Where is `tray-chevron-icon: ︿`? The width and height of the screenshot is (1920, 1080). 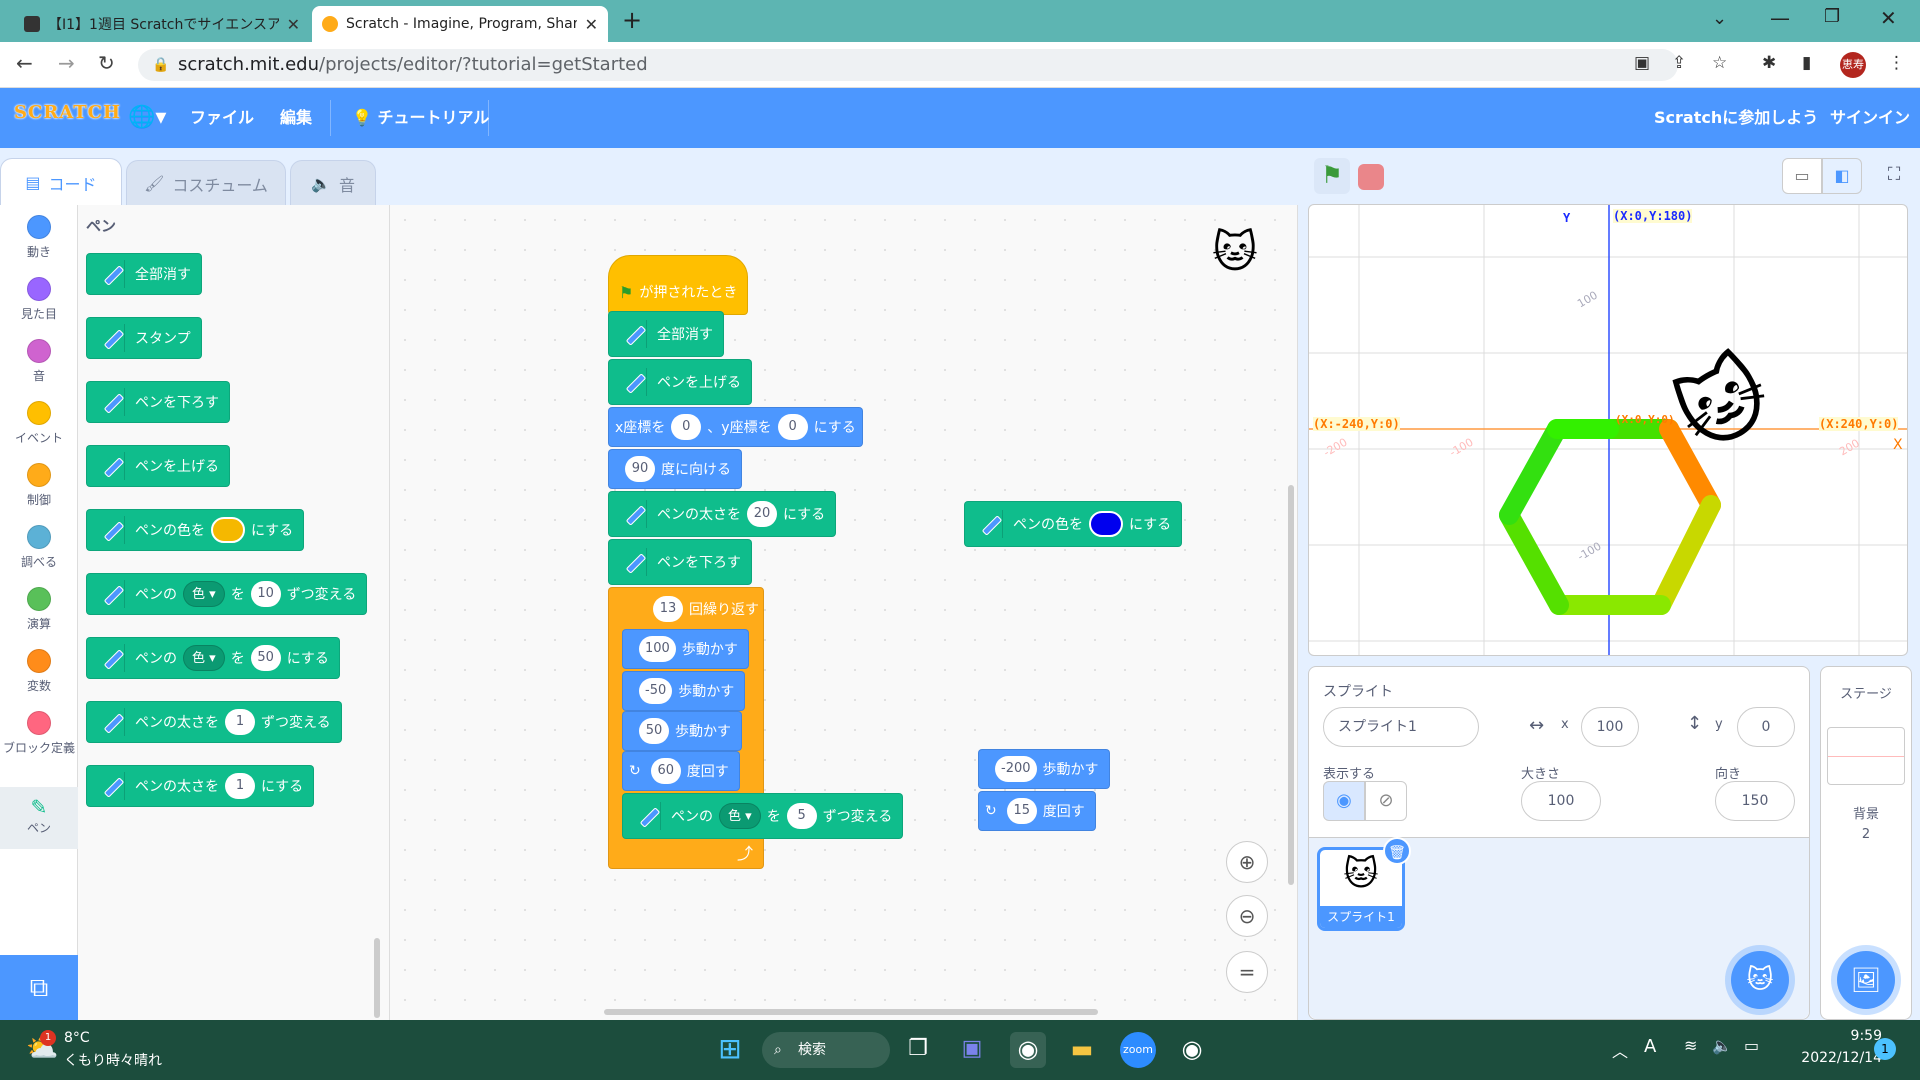 tray-chevron-icon: ︿ is located at coordinates (1620, 1050).